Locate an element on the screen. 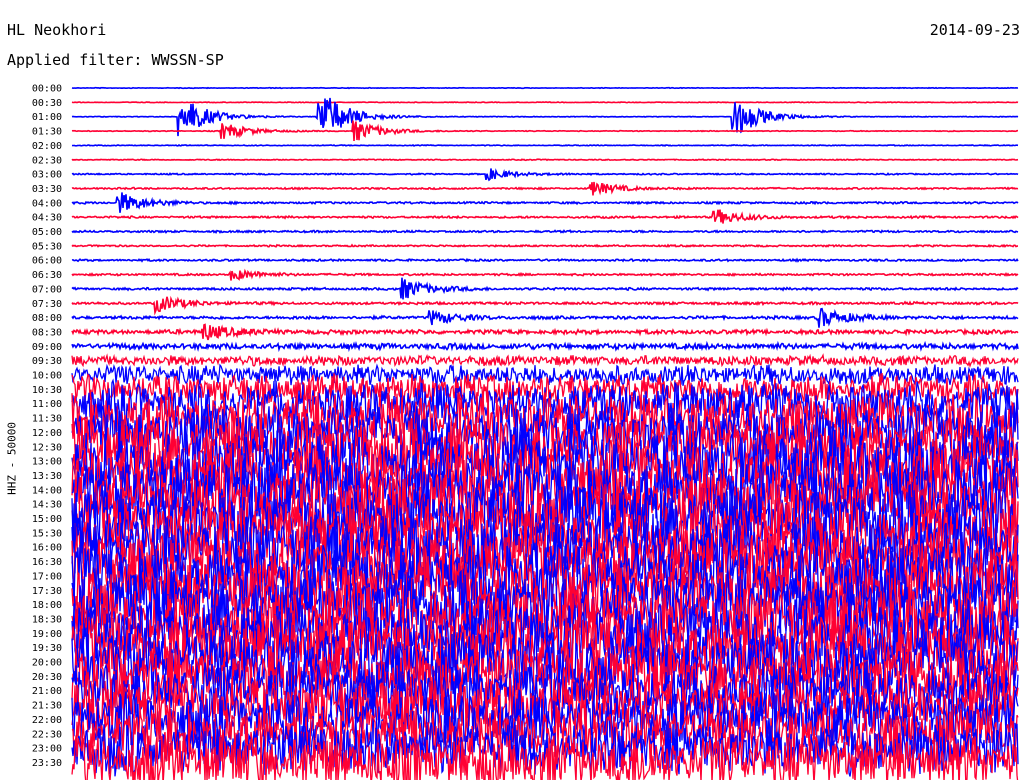 The width and height of the screenshot is (1024, 780). row-time-label: 02:00 is located at coordinates (47, 146).